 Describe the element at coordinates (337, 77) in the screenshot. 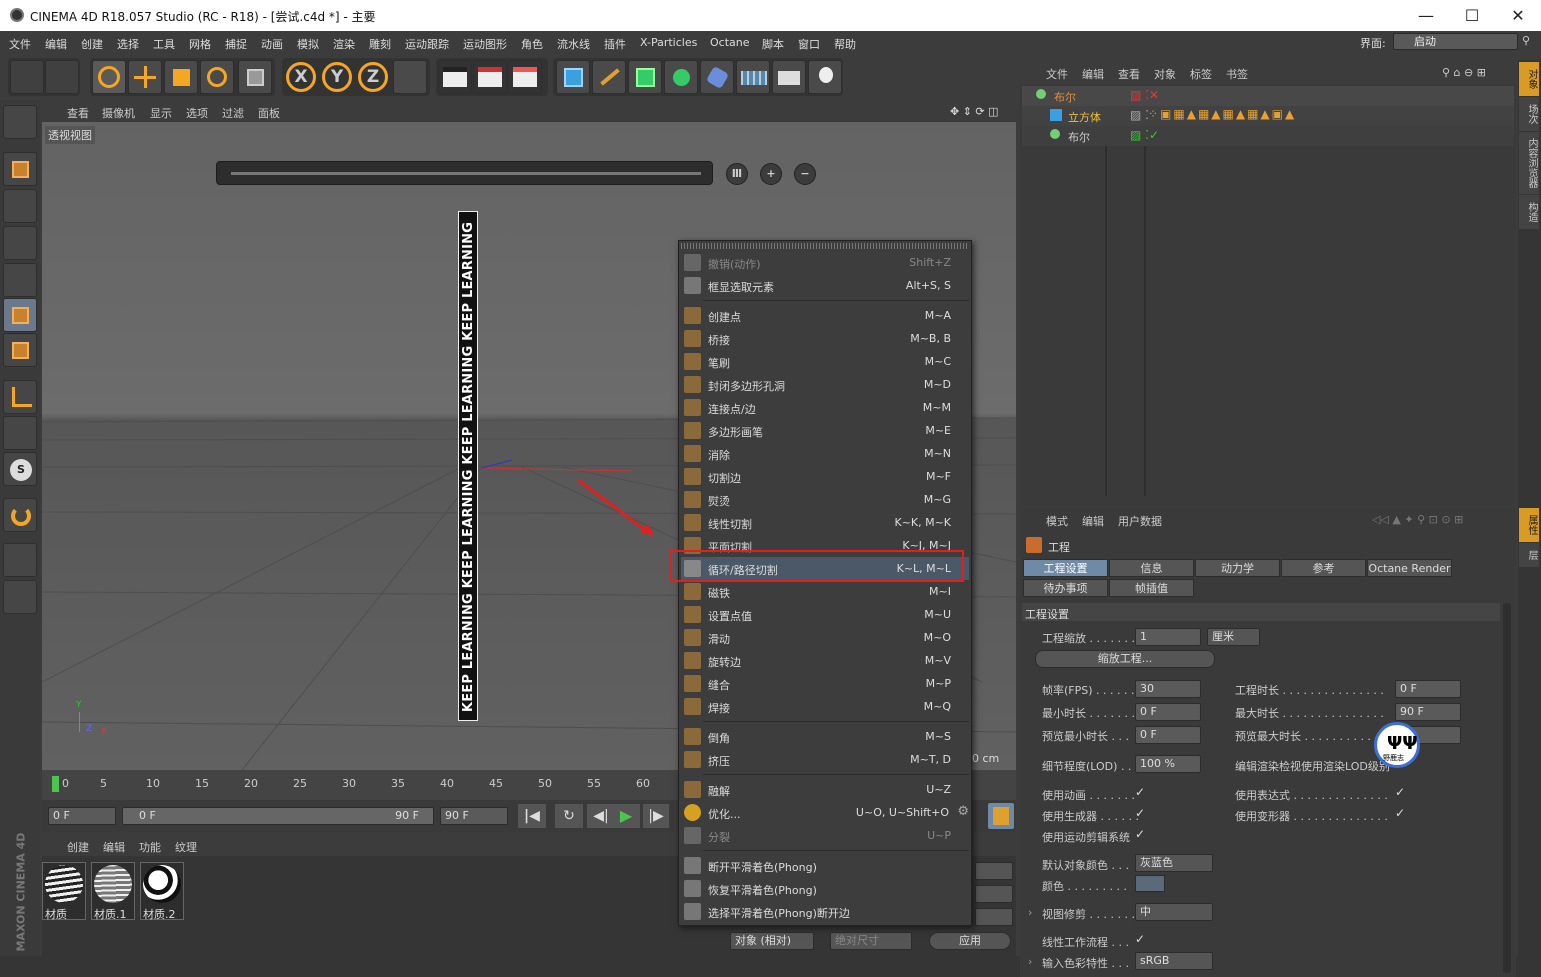

I see `y-axis-lock-icon: Y` at that location.